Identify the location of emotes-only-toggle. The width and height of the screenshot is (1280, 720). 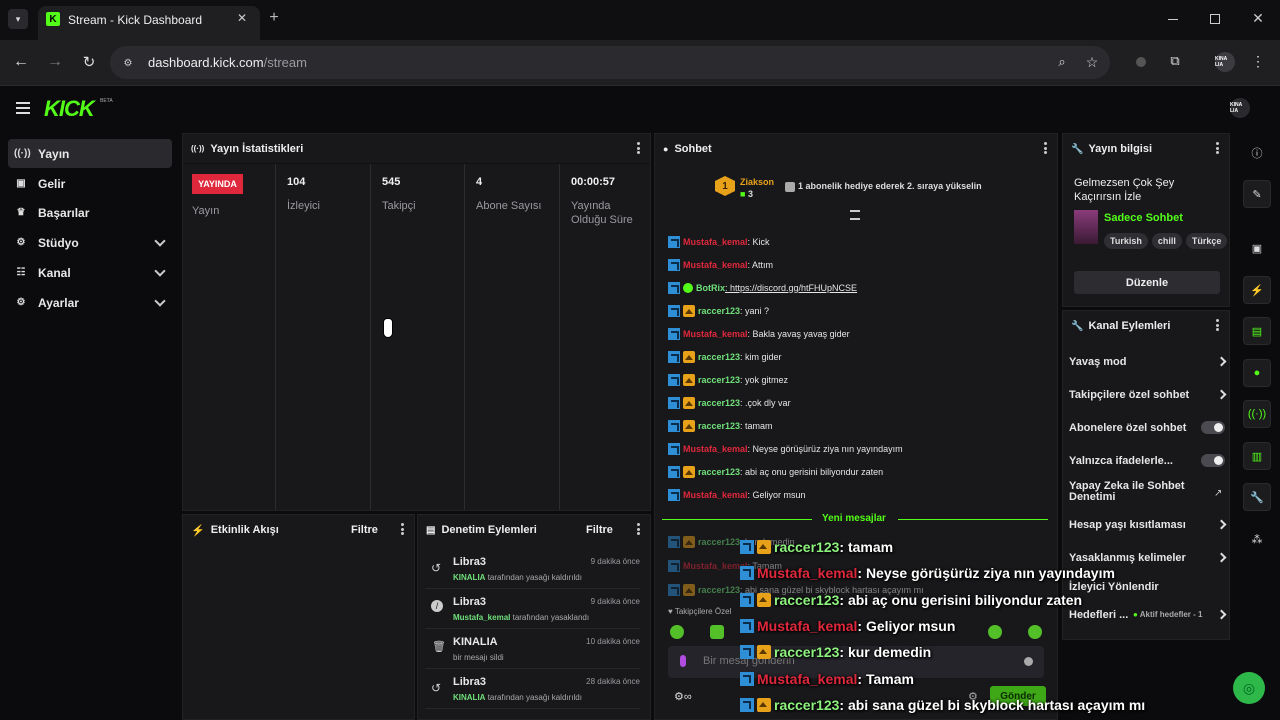
(1213, 460).